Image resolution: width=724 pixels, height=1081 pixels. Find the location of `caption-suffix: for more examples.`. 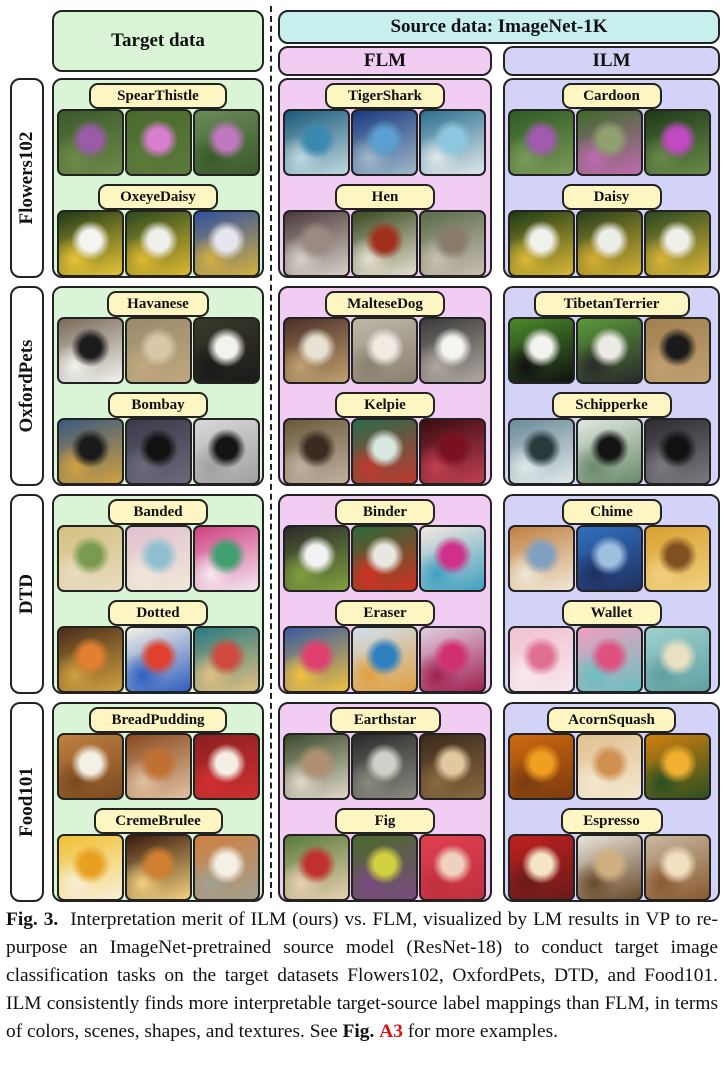

caption-suffix: for more examples. is located at coordinates (482, 1031).